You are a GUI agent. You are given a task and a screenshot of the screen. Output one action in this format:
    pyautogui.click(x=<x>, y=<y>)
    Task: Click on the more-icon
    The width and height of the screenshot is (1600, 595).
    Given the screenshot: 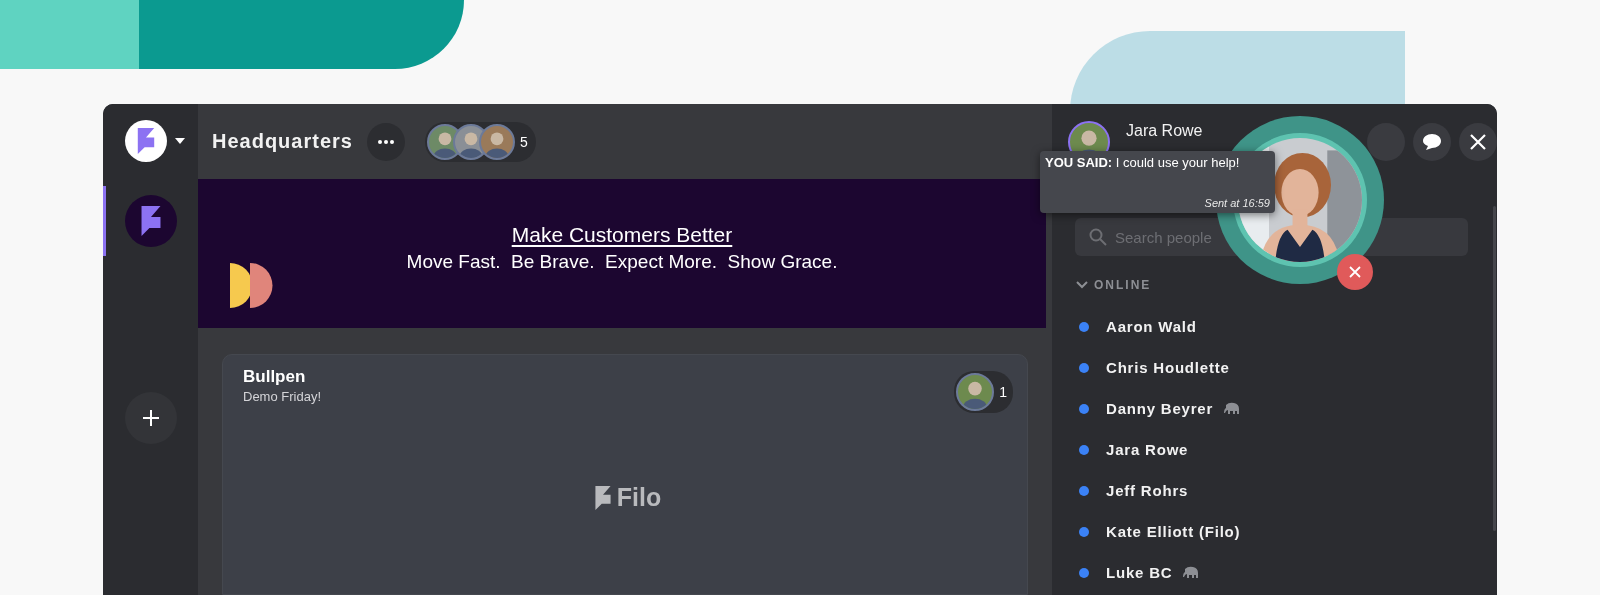 What is the action you would take?
    pyautogui.click(x=385, y=141)
    